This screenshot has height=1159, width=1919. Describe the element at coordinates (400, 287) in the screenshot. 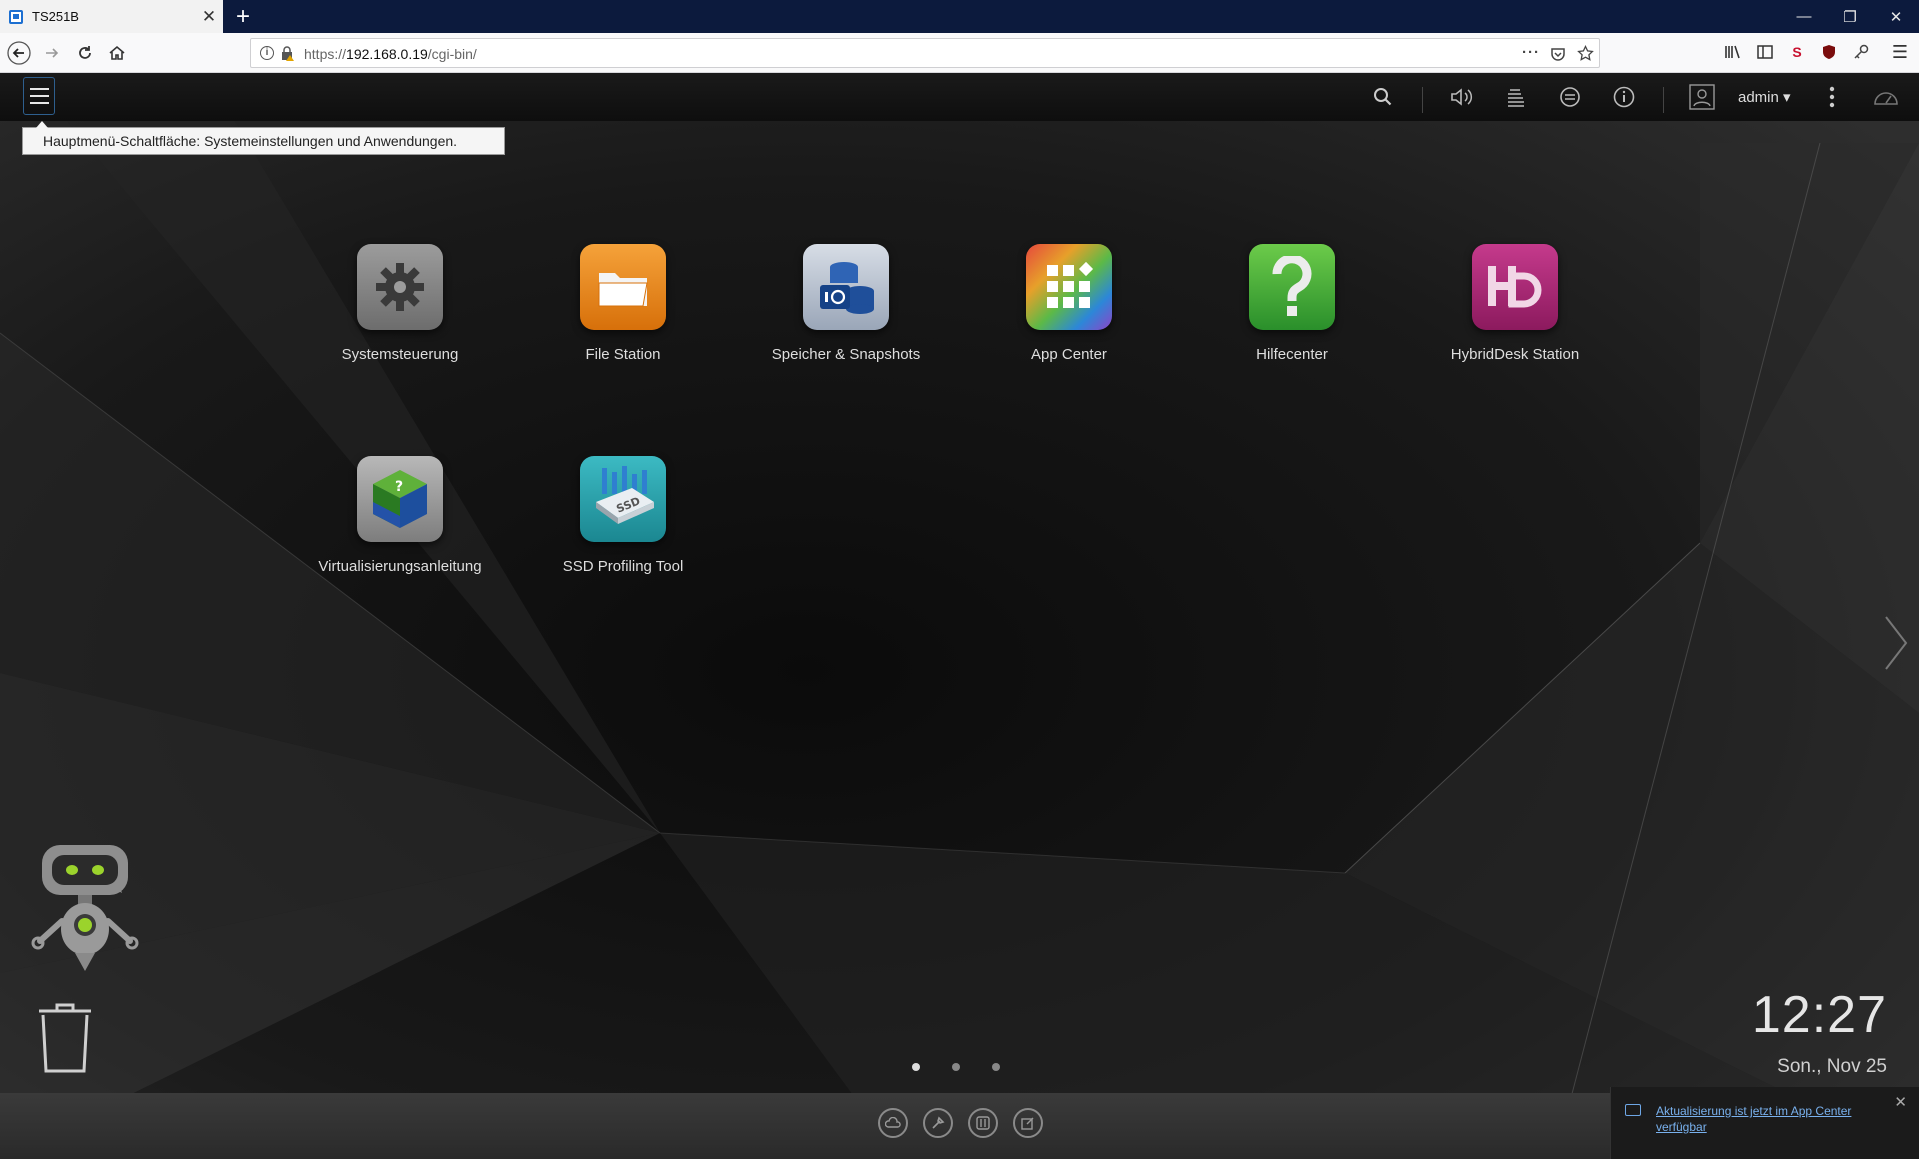

I see `gear-icon` at that location.